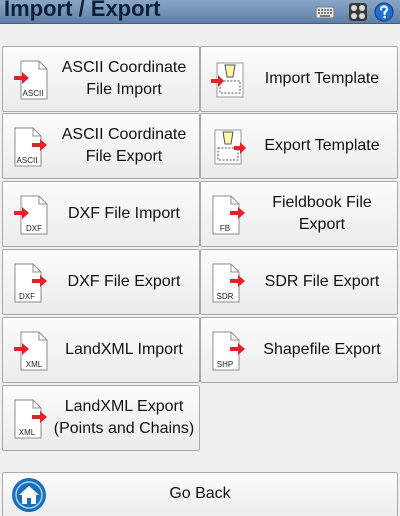  Describe the element at coordinates (228, 283) in the screenshot. I see `sdr-export-icon: SDR` at that location.